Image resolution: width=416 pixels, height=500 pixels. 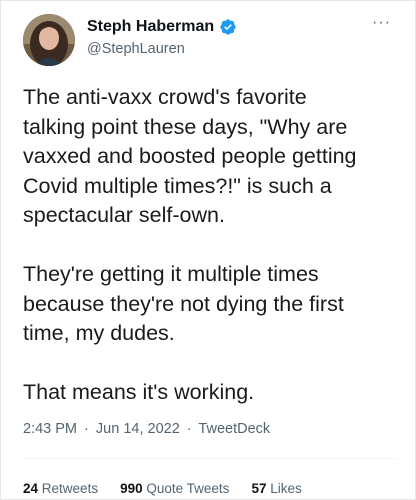 What do you see at coordinates (286, 488) in the screenshot?
I see `likes-label: Likes` at bounding box center [286, 488].